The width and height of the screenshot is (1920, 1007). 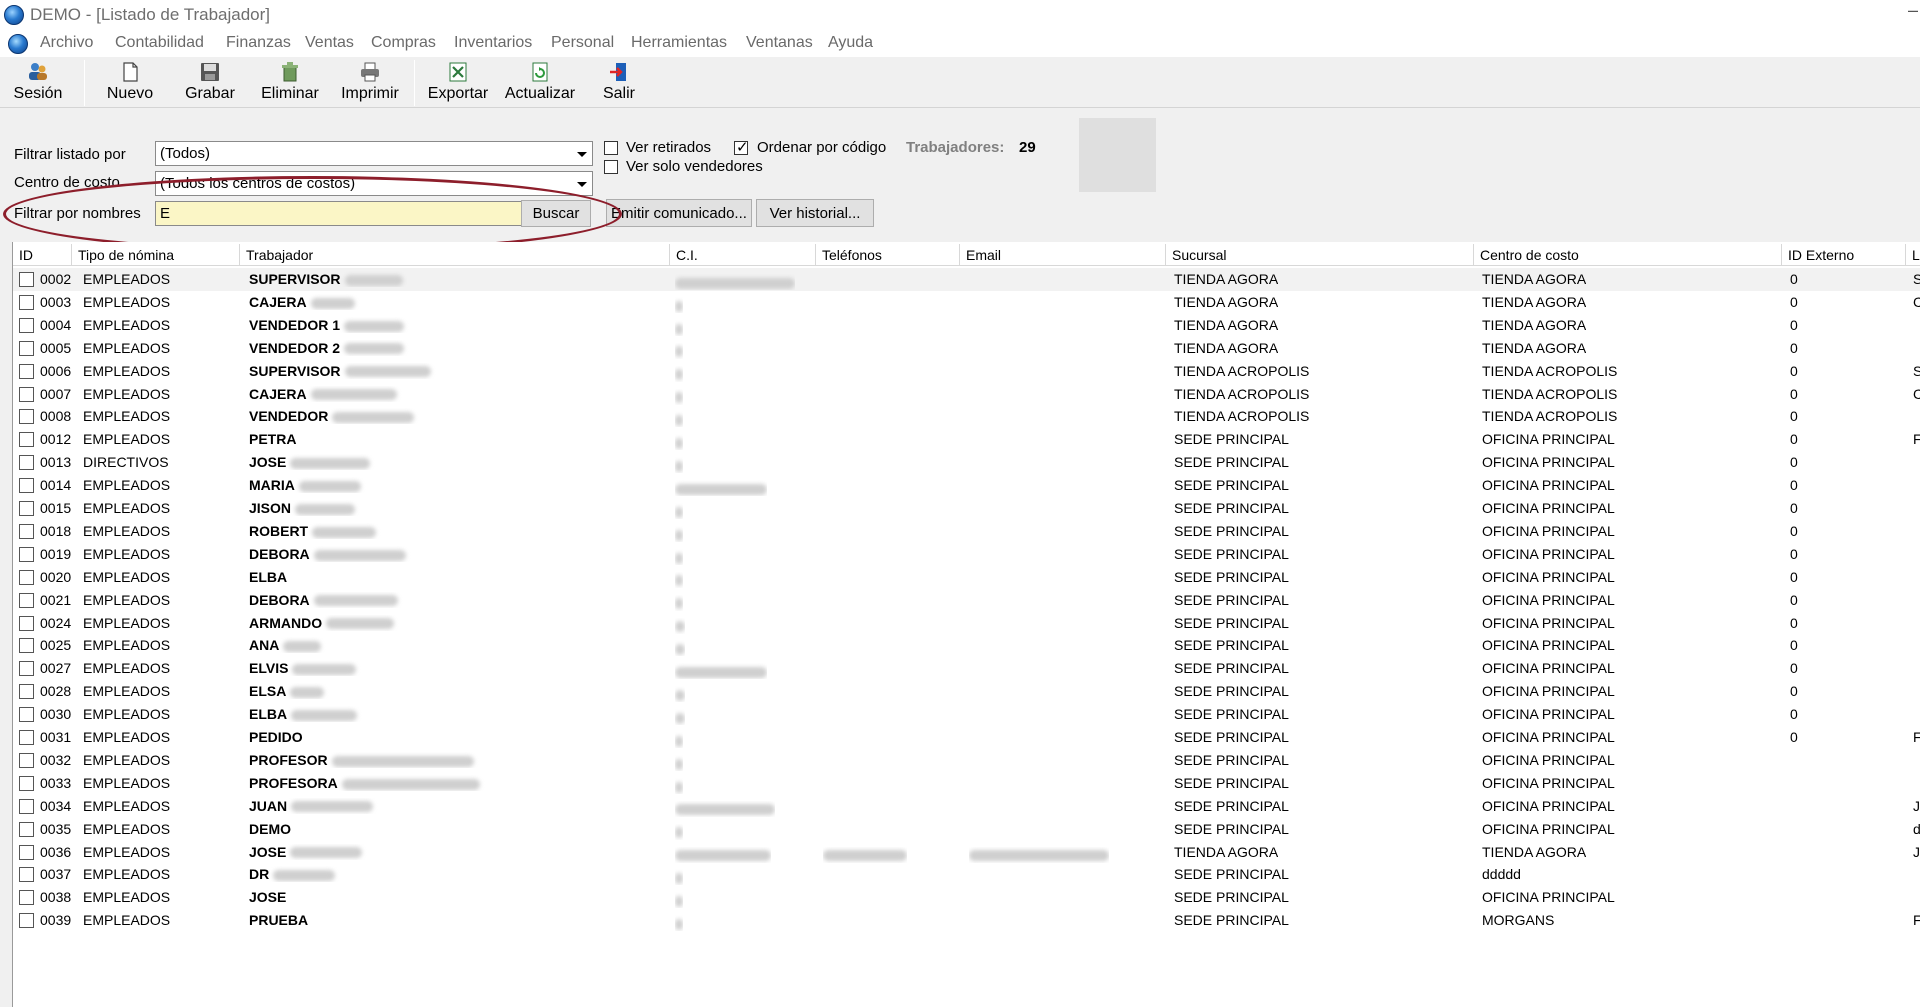 What do you see at coordinates (966, 874) in the screenshot?
I see `table-row: 0037 EMPLEADOS DR SEDE PRINCIPAL ddddd` at bounding box center [966, 874].